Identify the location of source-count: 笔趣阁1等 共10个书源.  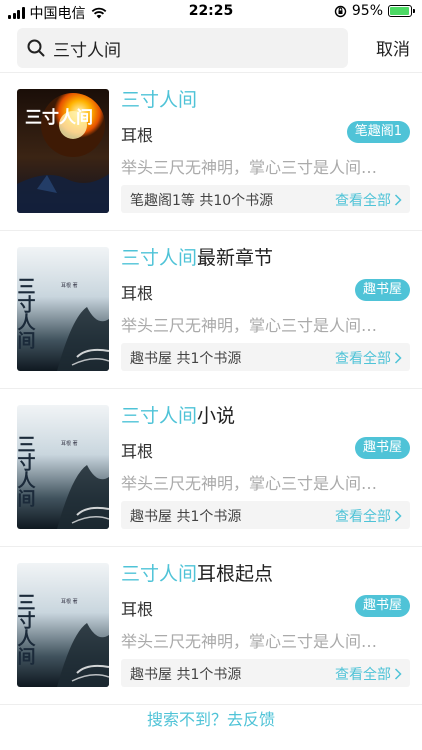
(202, 201).